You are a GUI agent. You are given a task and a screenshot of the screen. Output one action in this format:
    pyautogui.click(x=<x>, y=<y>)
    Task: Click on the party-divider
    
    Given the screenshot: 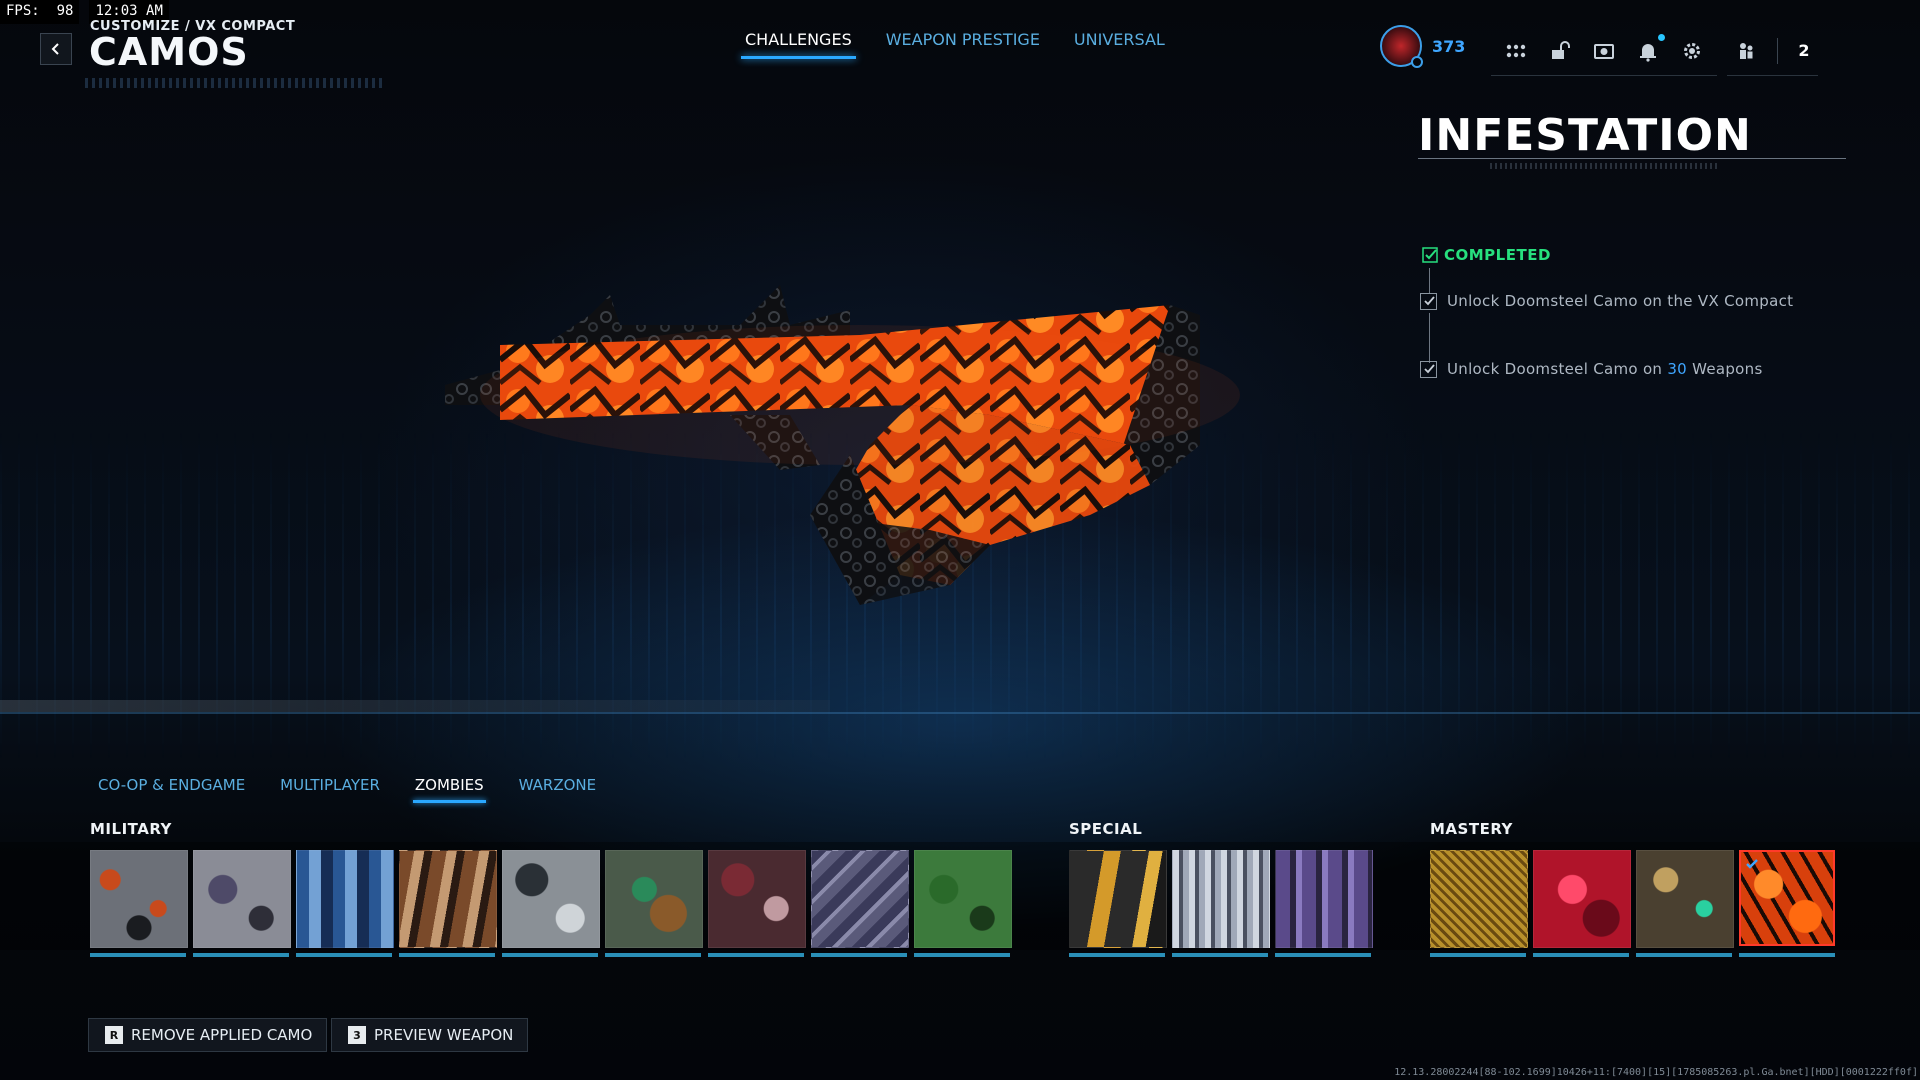 What is the action you would take?
    pyautogui.click(x=1778, y=50)
    